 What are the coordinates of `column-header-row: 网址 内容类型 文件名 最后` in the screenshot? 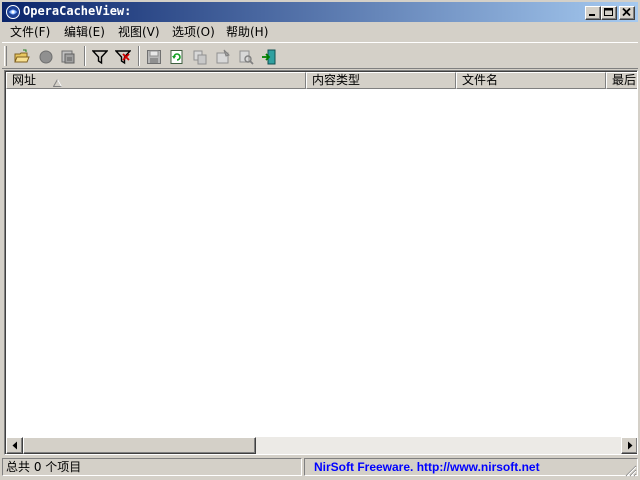 It's located at (321, 80).